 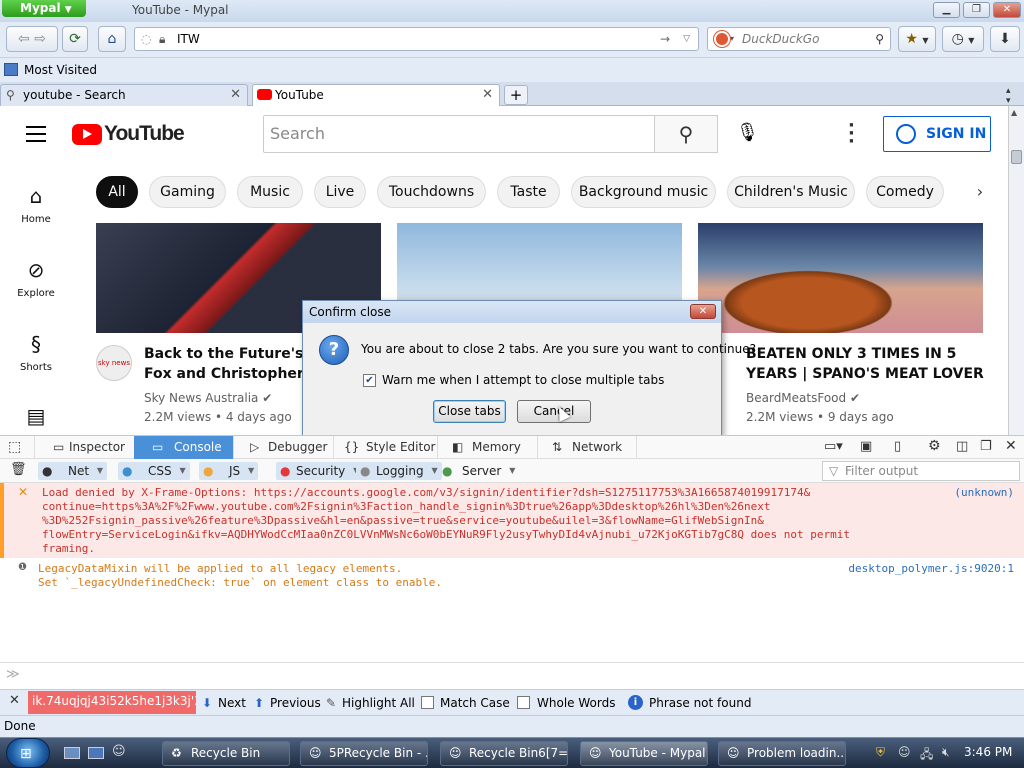 I want to click on chip-childrens-music: Children's Music, so click(x=791, y=192).